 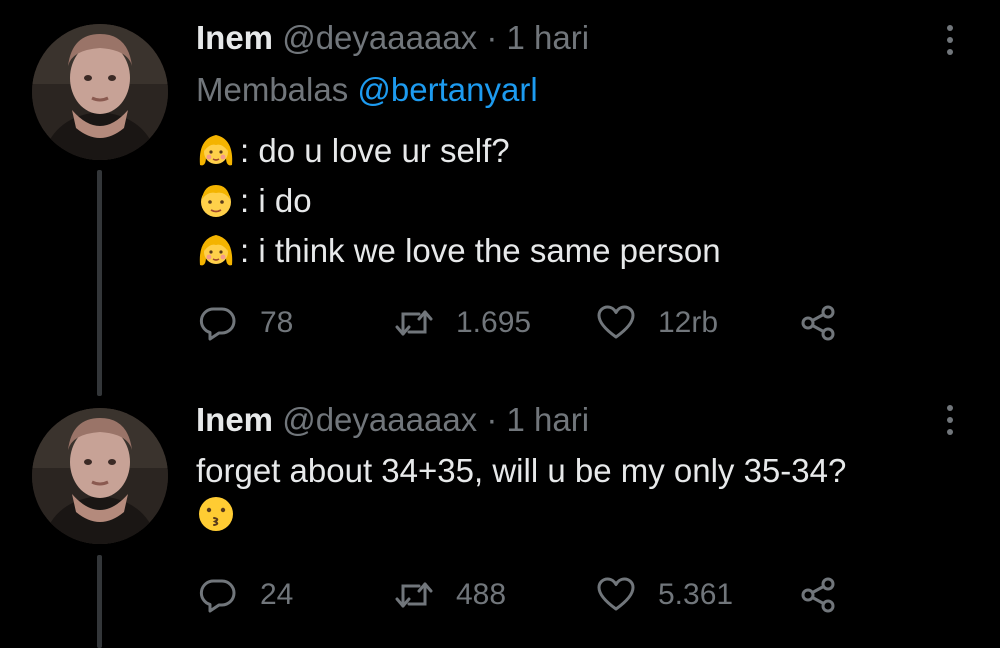 What do you see at coordinates (480, 250) in the screenshot?
I see `line-text: : i think we love the same person` at bounding box center [480, 250].